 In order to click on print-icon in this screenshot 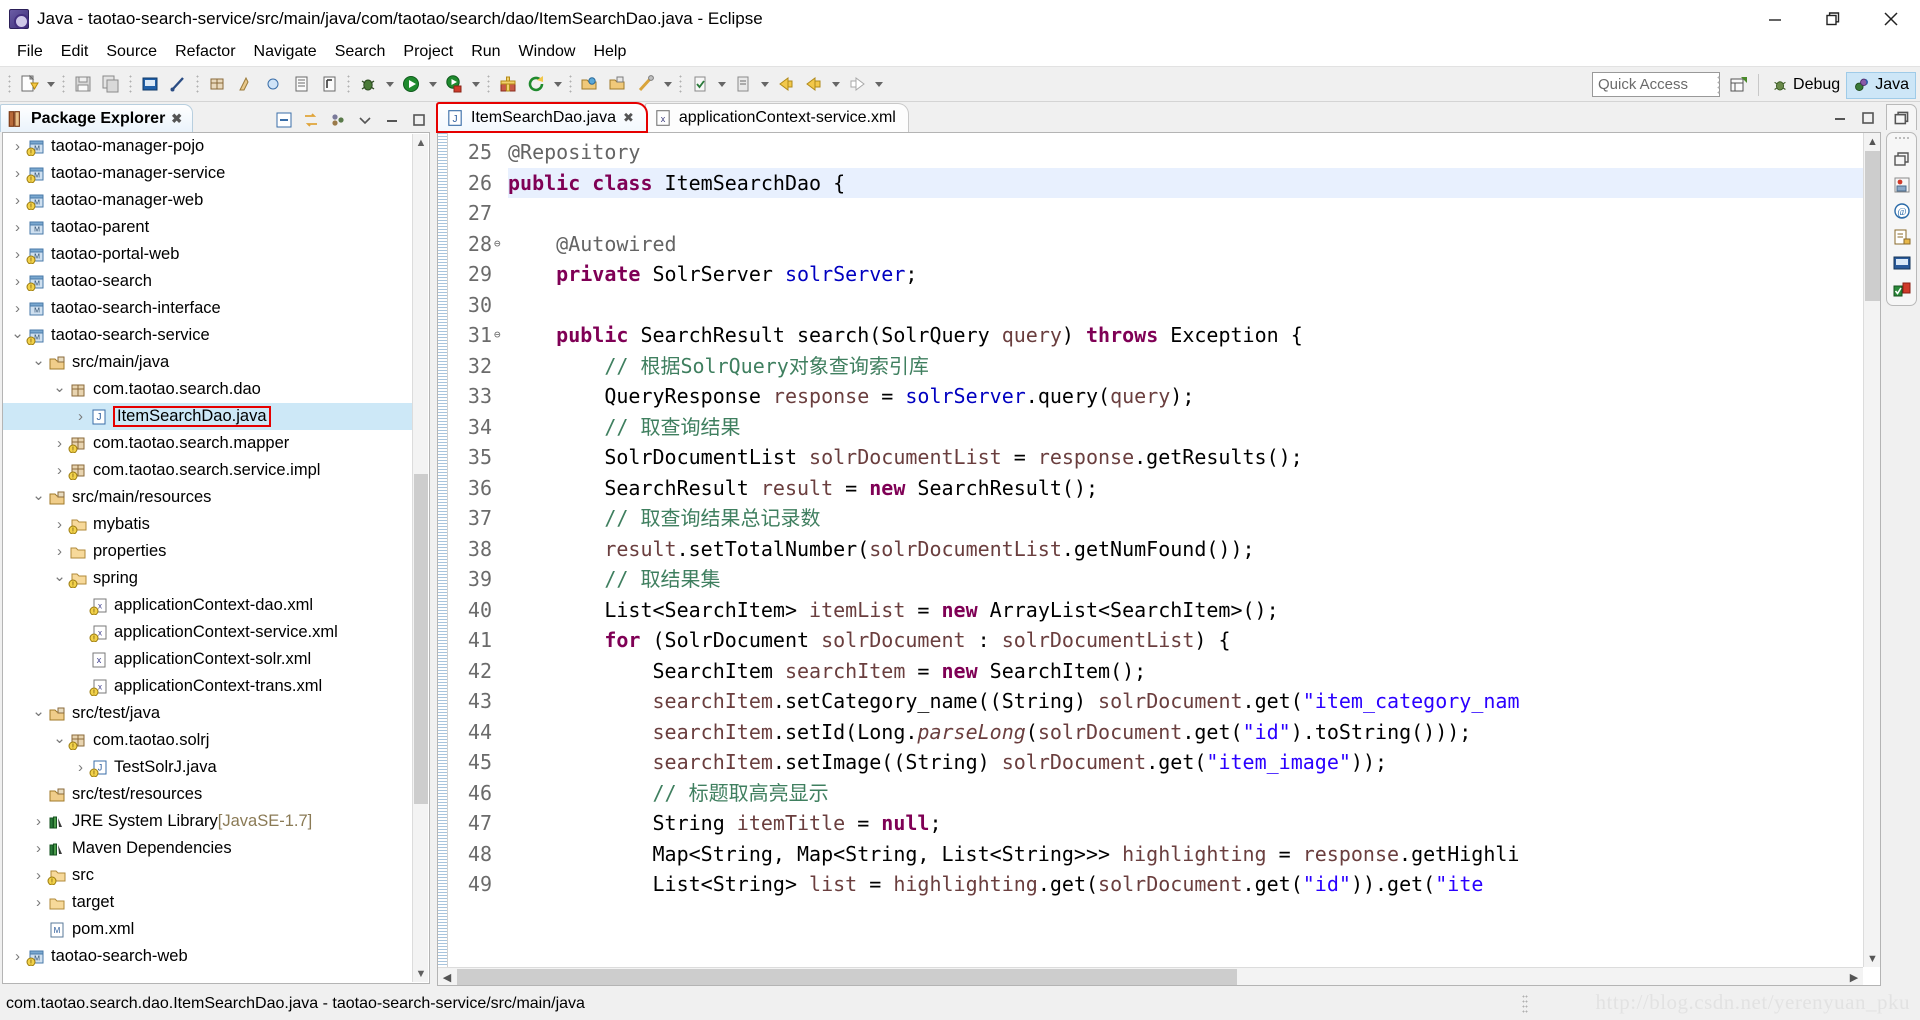, I will do `click(150, 84)`.